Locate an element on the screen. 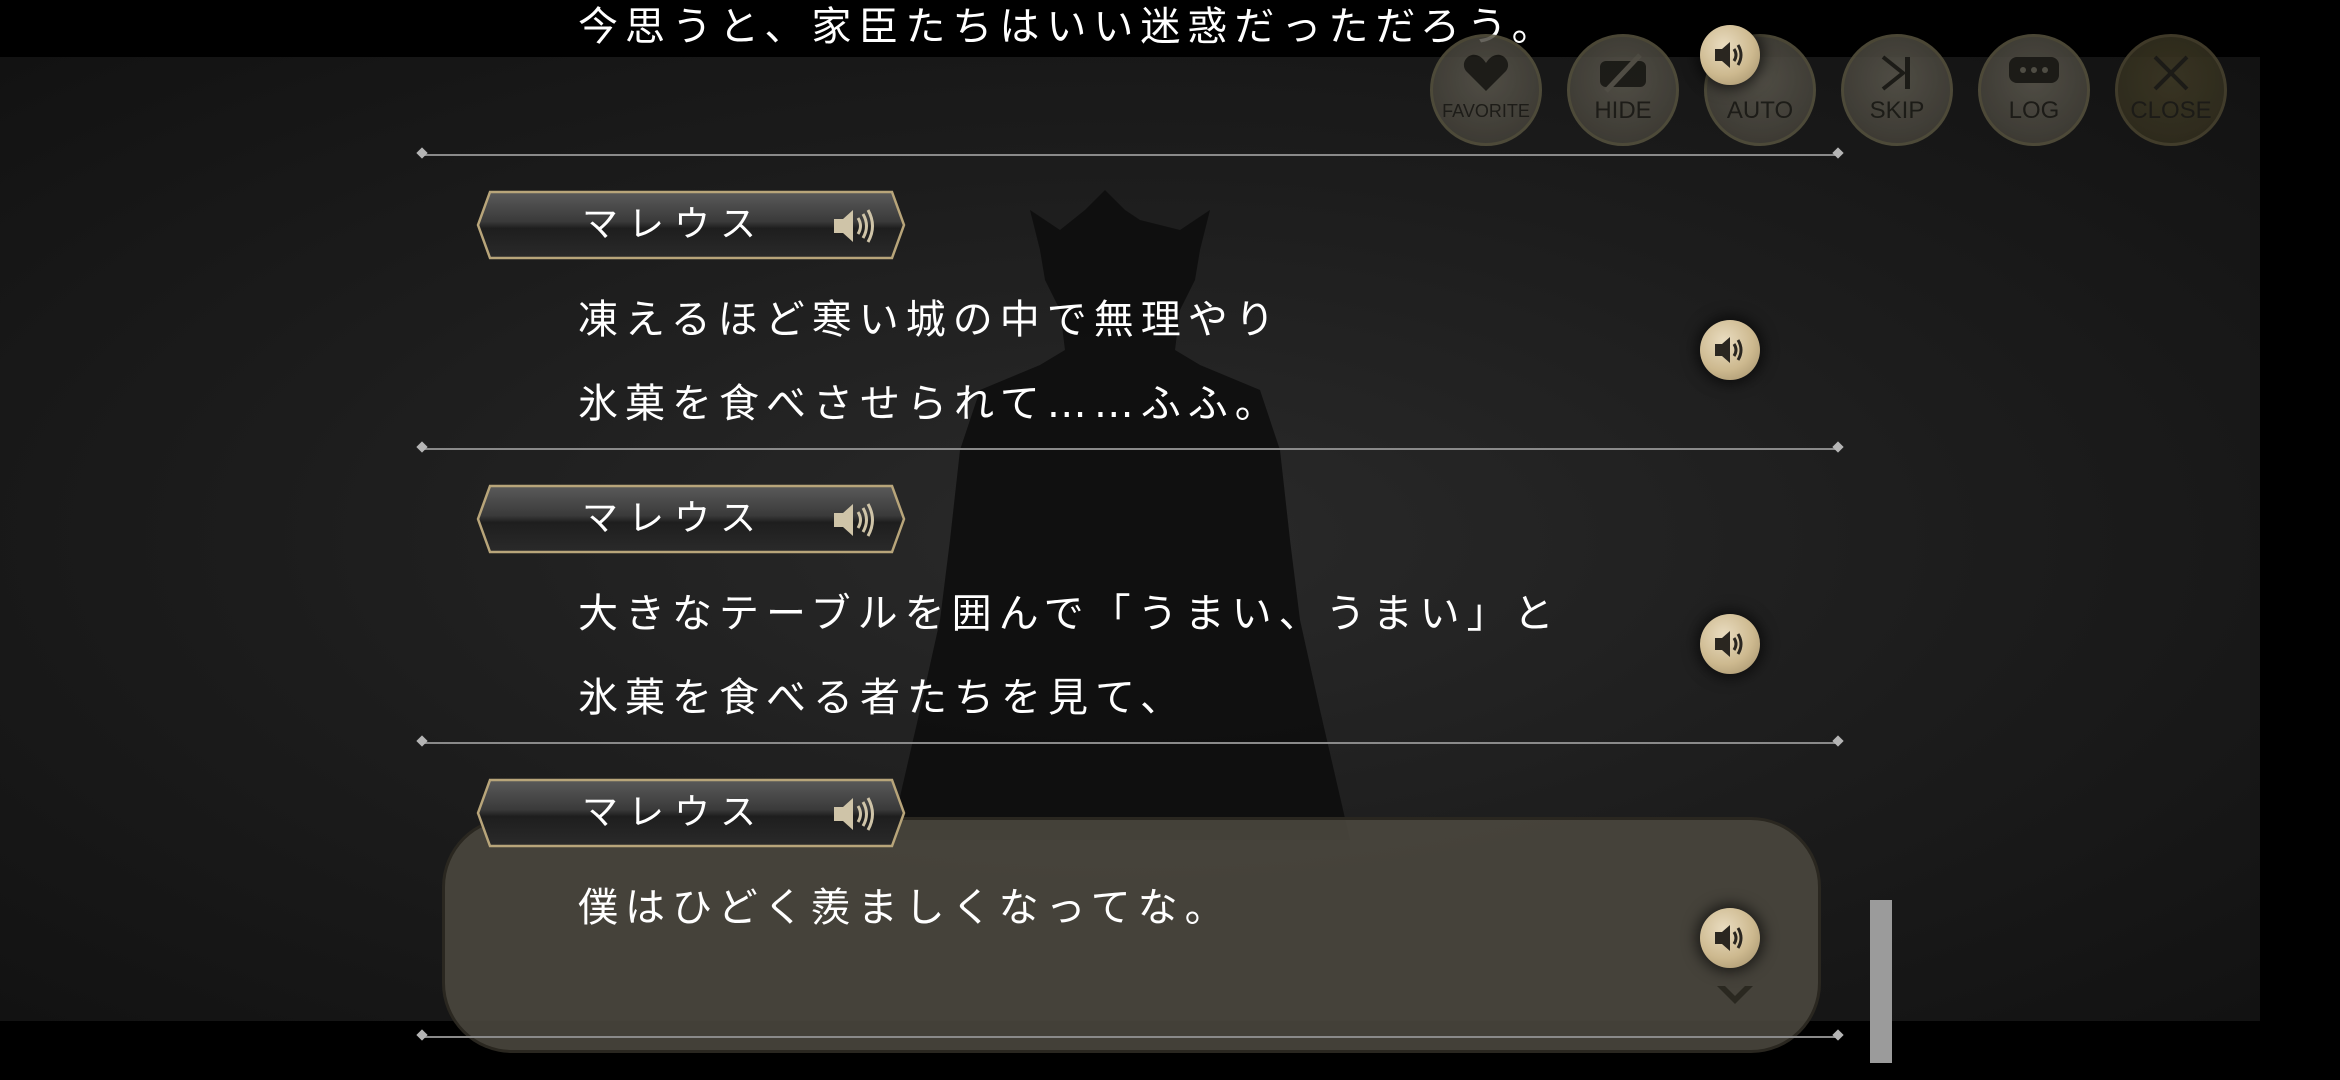  auto-label: AUTO is located at coordinates (1760, 110).